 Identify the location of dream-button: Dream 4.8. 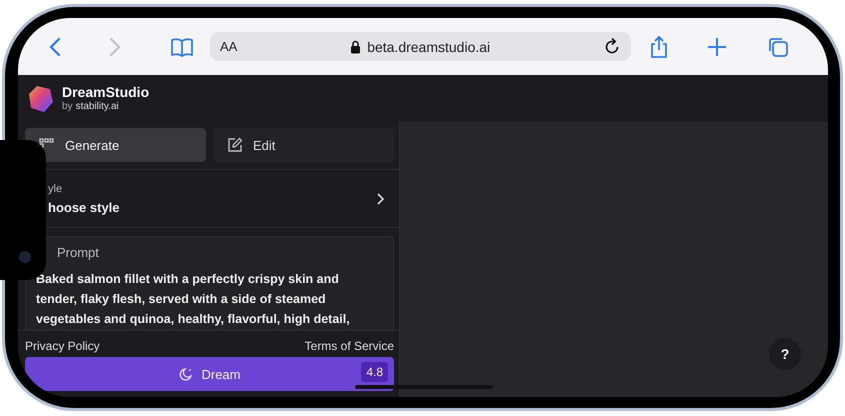
(209, 374).